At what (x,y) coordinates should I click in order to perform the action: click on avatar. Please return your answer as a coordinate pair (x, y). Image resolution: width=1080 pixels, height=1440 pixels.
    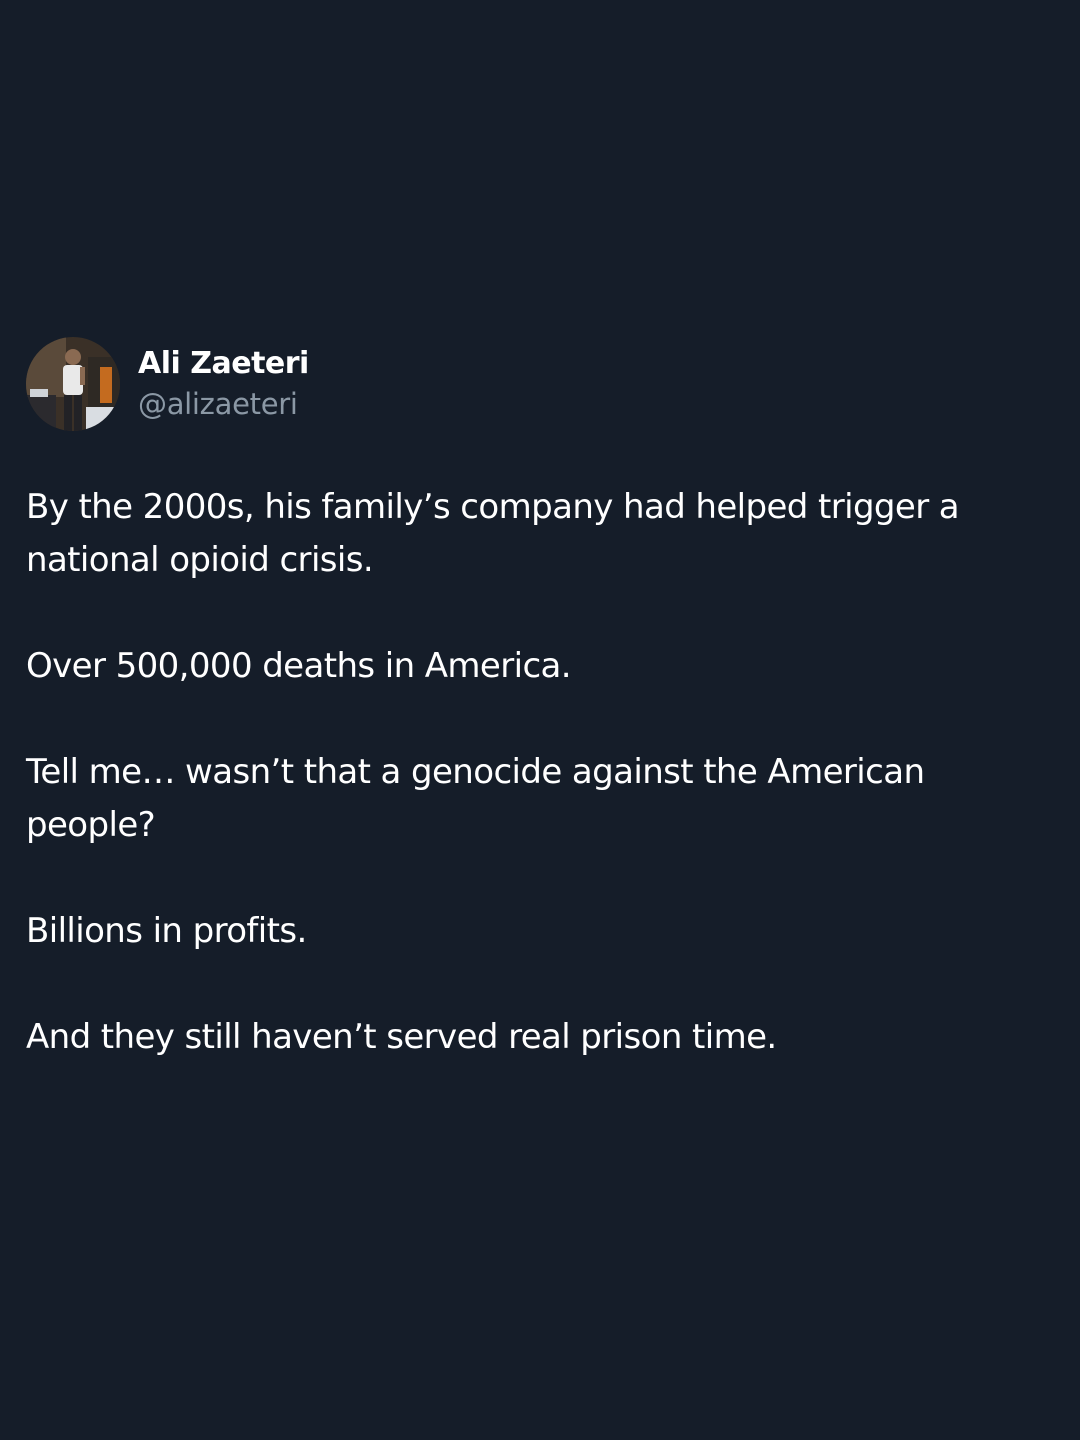
    Looking at the image, I should click on (73, 384).